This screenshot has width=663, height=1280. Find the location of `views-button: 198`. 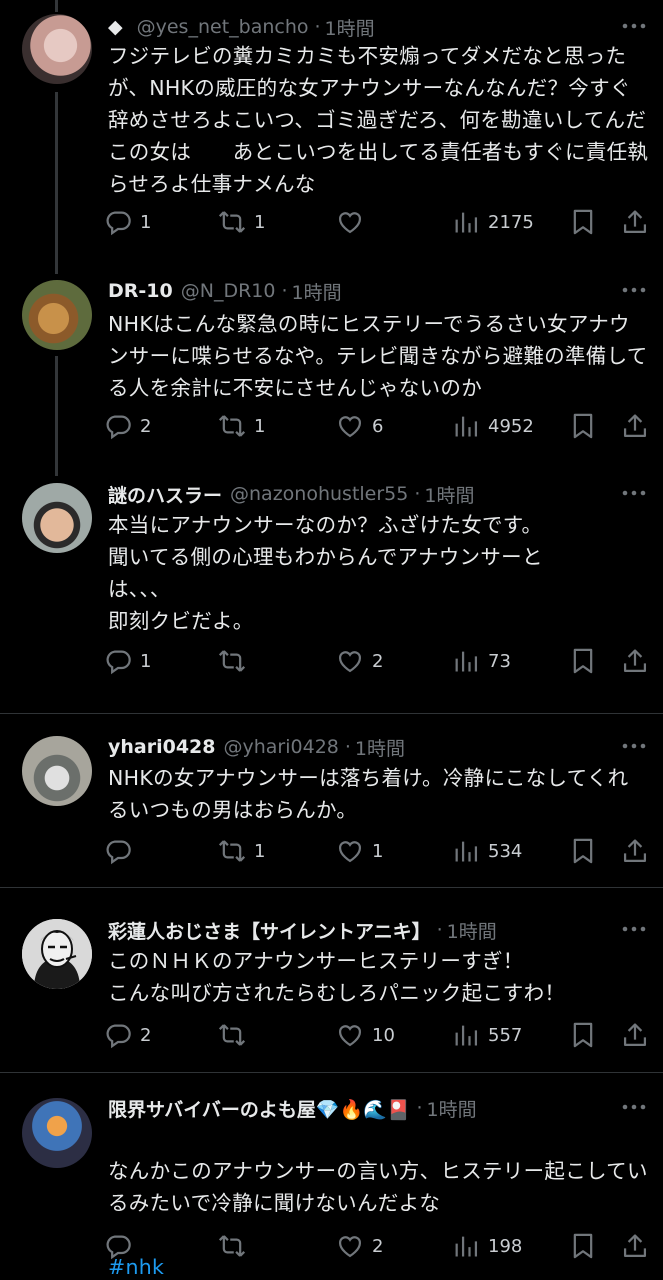

views-button: 198 is located at coordinates (487, 1246).